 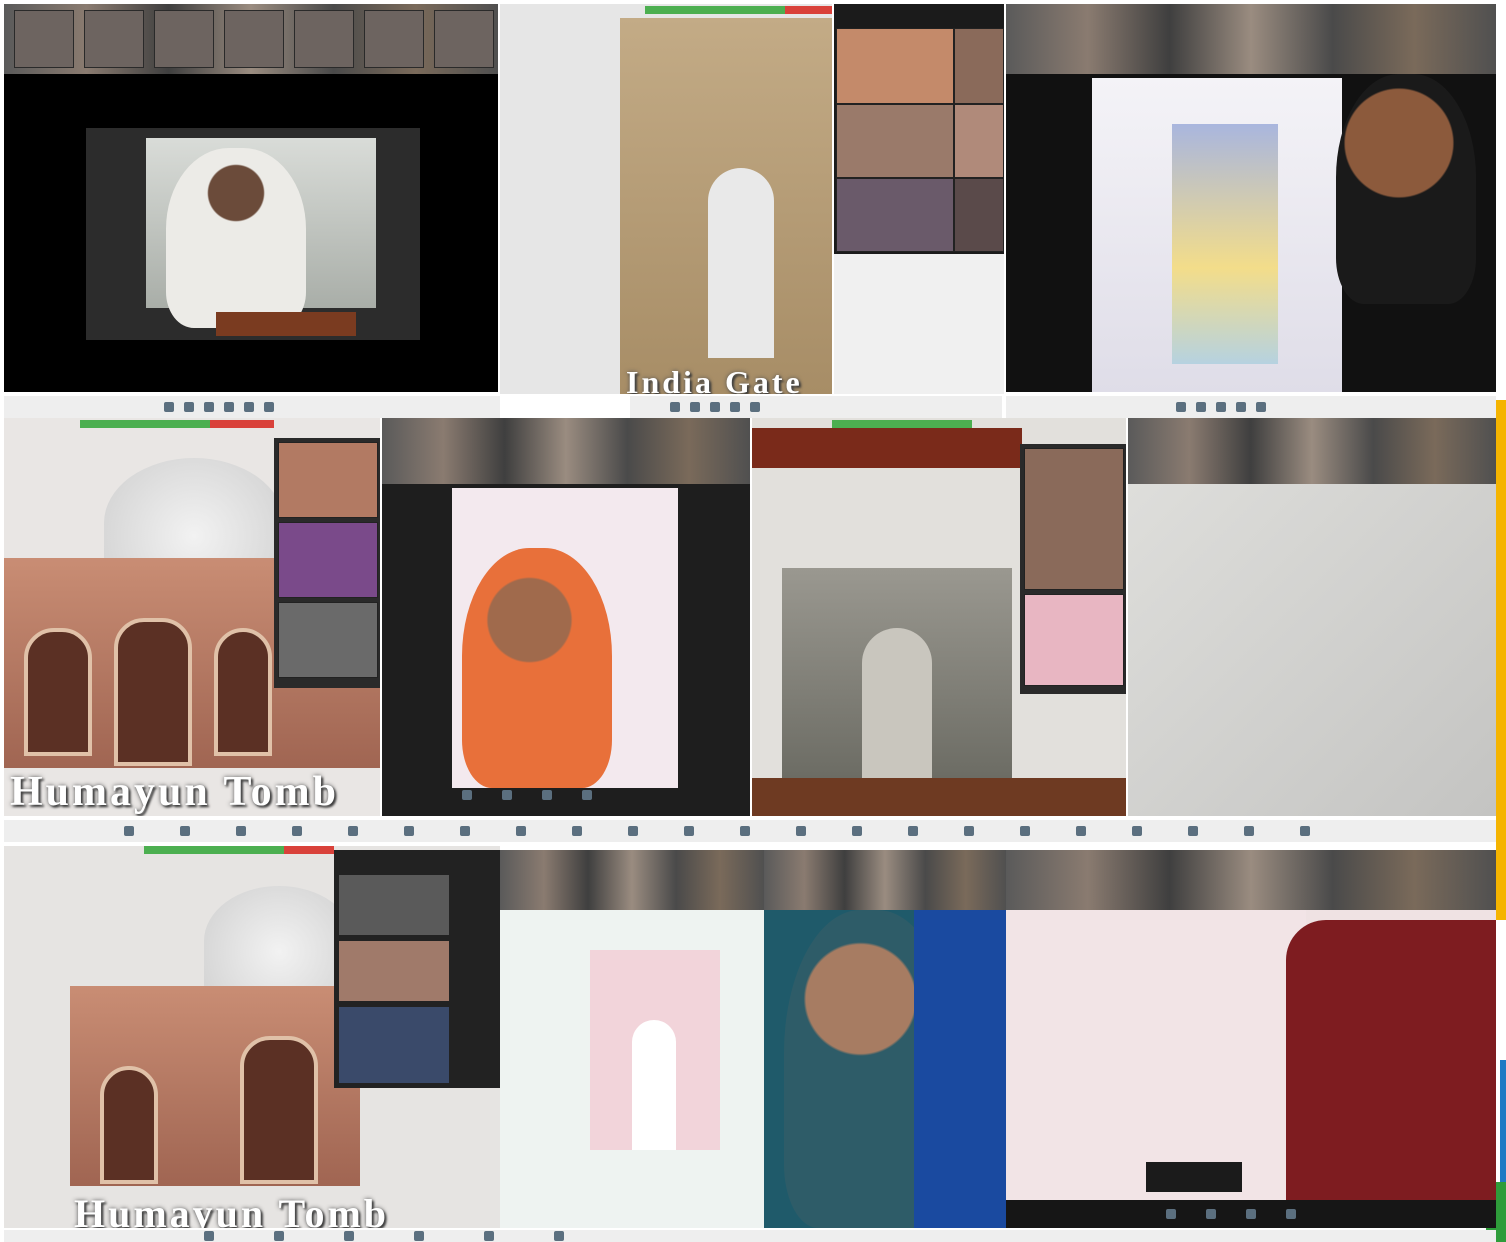 I want to click on video-tile-worksheet-hand, so click(x=1251, y=1039).